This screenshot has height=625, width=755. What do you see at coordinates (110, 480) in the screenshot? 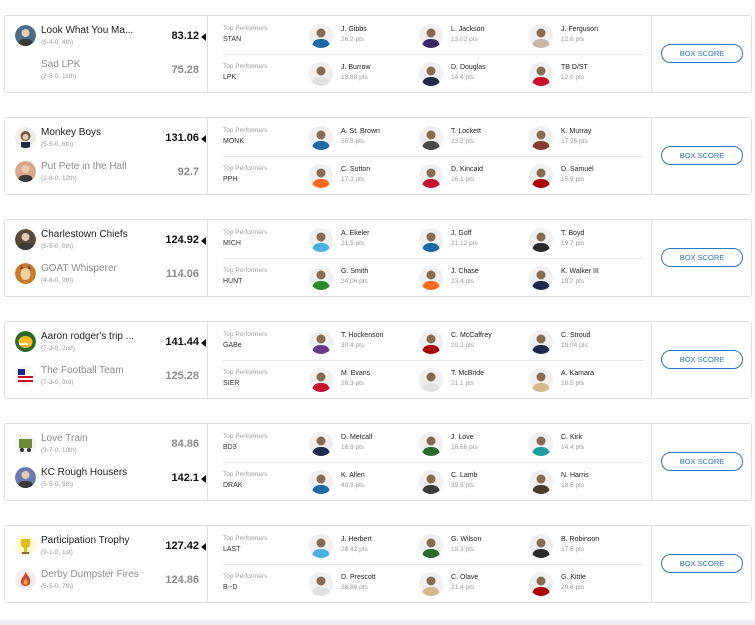
I see `team-row: KC Rough Housers (5-5-0, 5th) 142.1` at bounding box center [110, 480].